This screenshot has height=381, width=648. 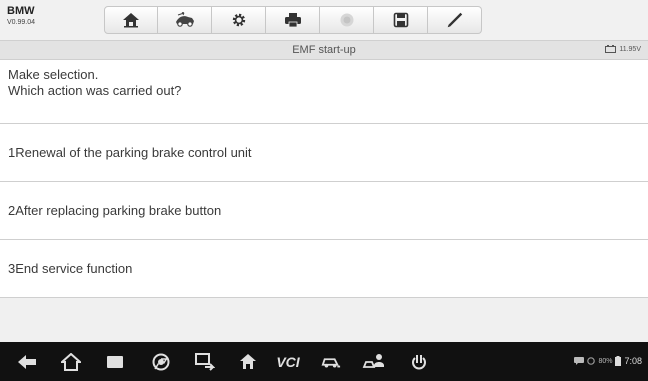 I want to click on save-icon, so click(x=400, y=20).